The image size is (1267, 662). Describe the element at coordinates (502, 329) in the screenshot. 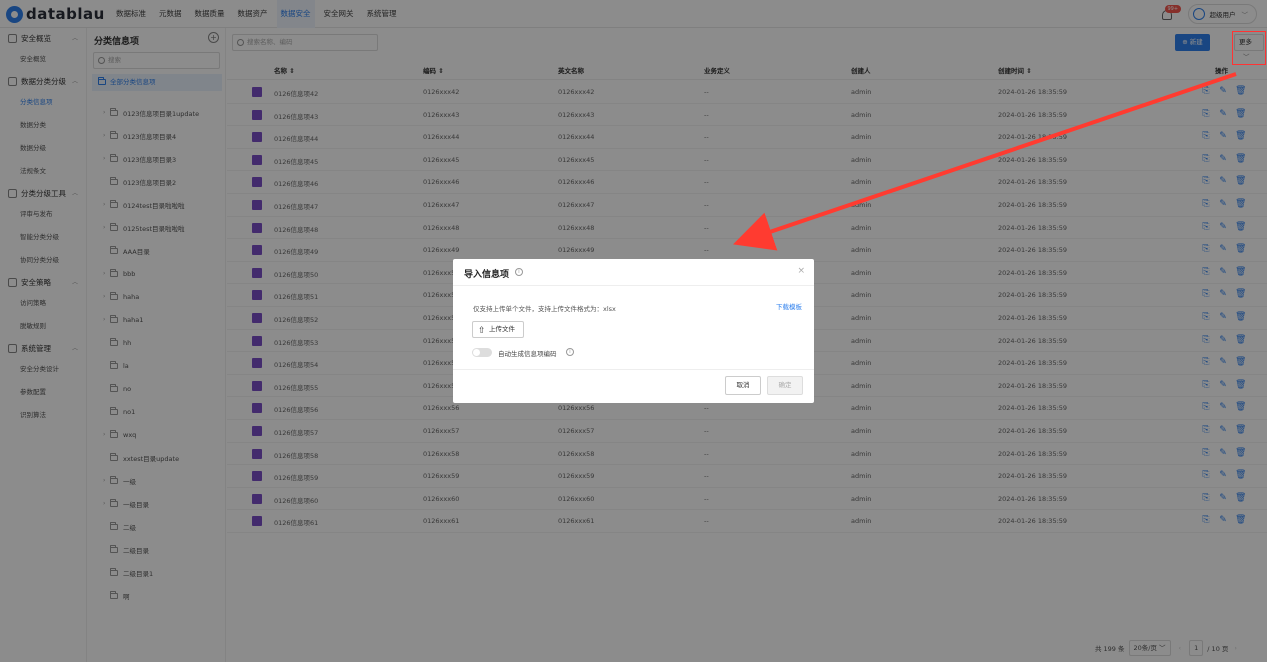

I see `upload-label: 上传文件` at that location.